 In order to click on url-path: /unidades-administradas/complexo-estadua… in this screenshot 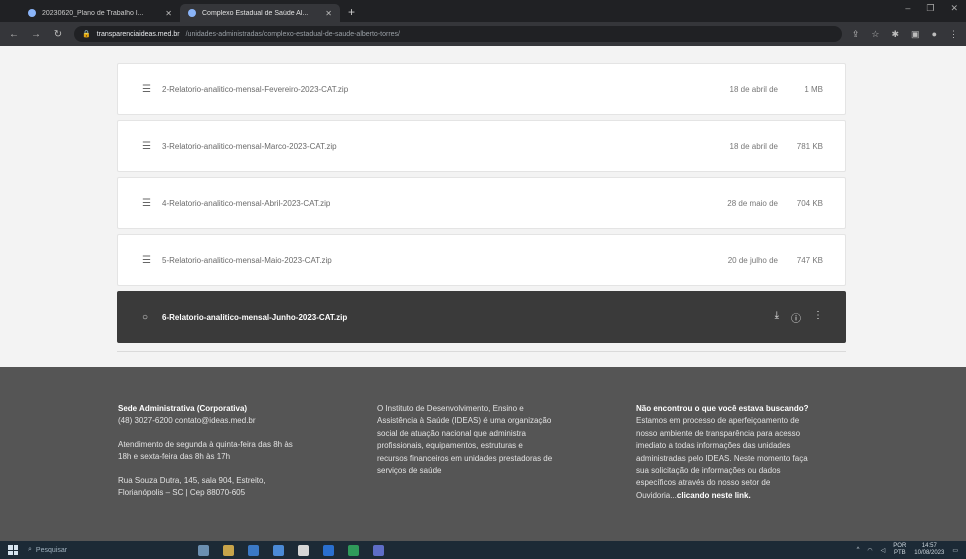, I will do `click(292, 34)`.